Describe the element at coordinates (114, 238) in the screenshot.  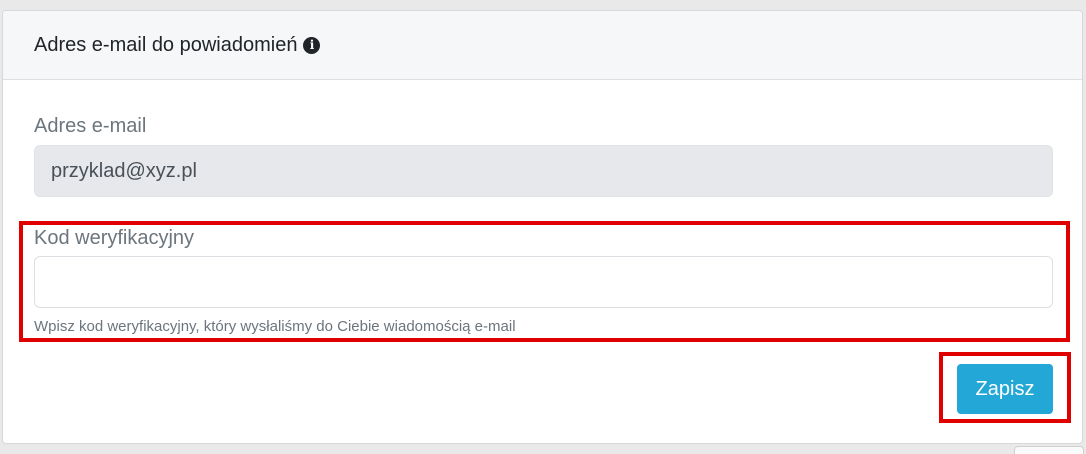
I see `verification-code-label: Kod weryfikacyjny` at that location.